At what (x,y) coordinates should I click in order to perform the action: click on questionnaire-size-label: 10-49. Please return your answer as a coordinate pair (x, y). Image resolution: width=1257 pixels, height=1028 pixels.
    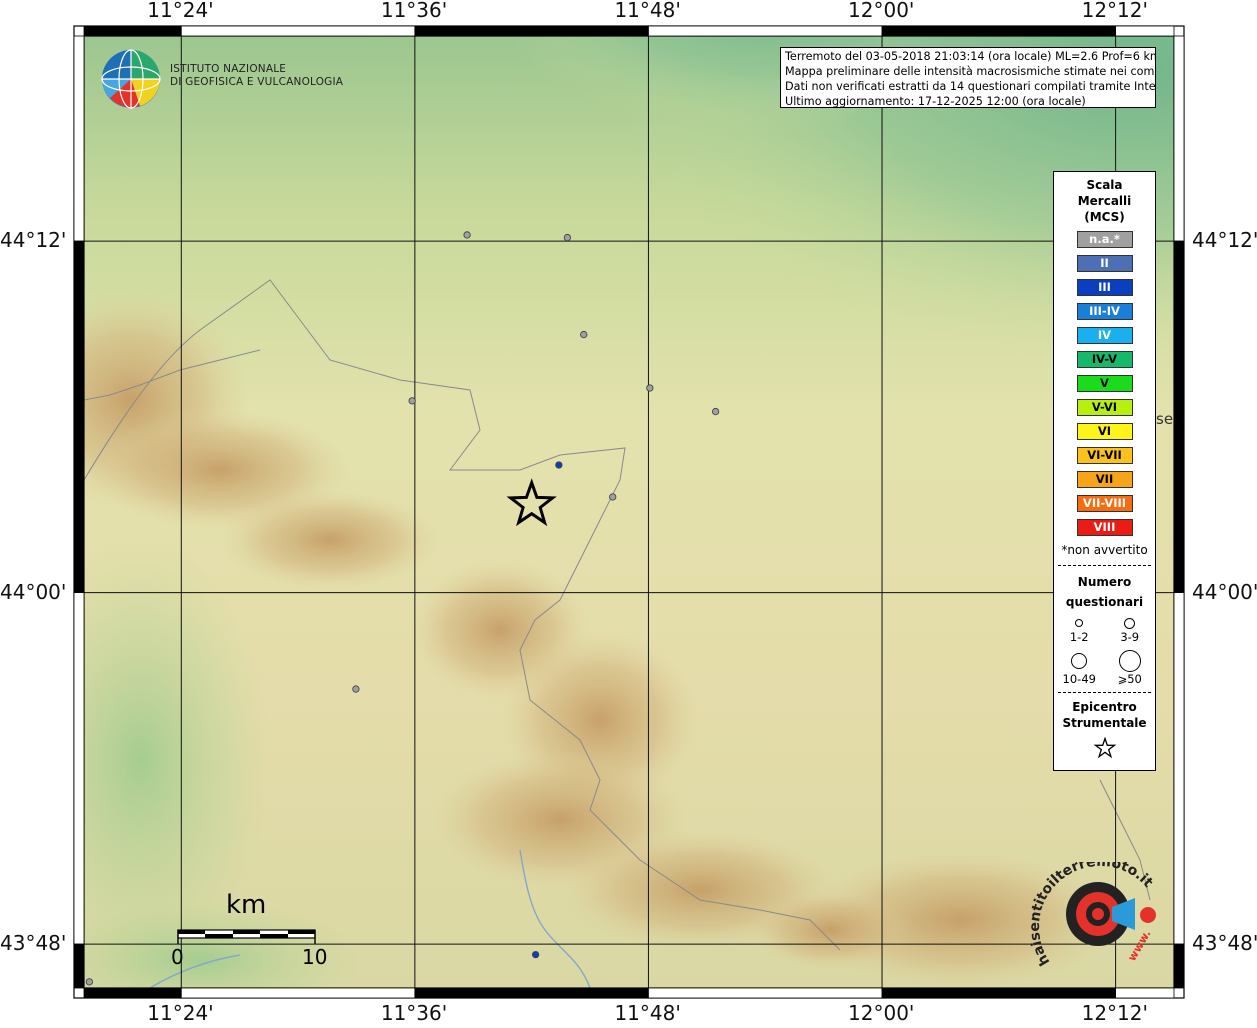
    Looking at the image, I should click on (1079, 679).